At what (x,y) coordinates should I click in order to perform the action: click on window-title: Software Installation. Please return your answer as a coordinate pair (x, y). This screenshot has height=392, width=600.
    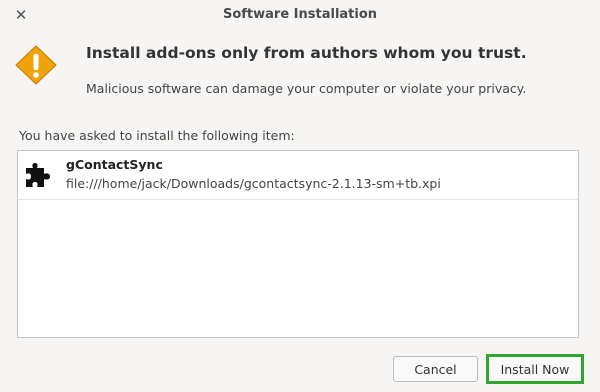
    Looking at the image, I should click on (300, 14).